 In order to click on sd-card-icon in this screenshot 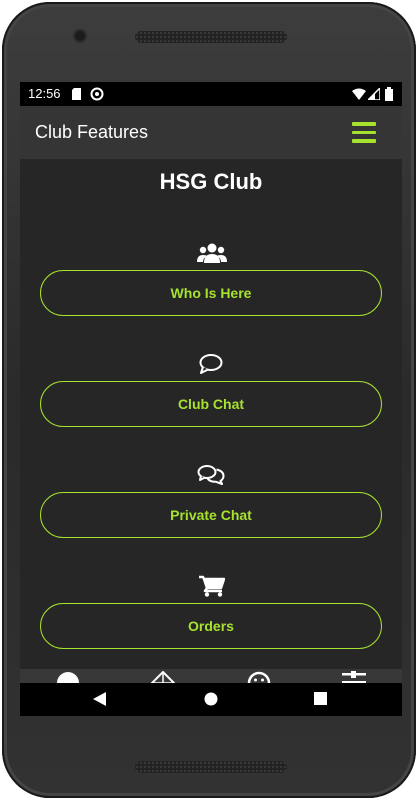, I will do `click(76, 94)`.